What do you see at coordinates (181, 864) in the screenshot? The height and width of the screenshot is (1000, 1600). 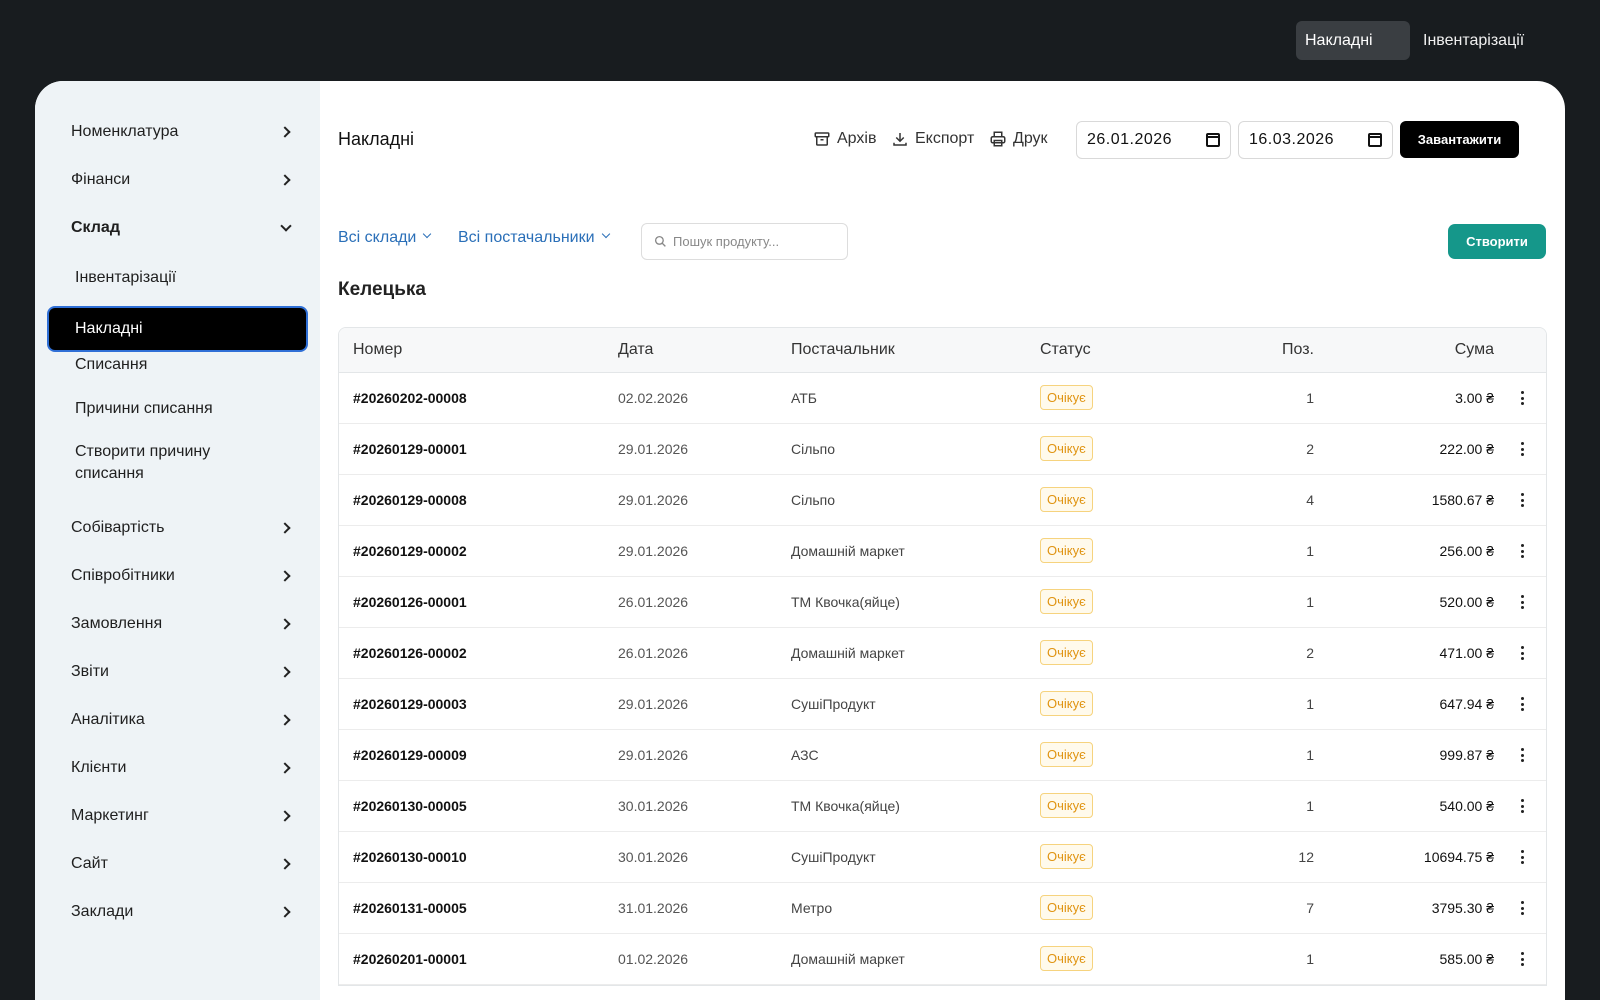 I see `sidebar-item-site: Сайт` at bounding box center [181, 864].